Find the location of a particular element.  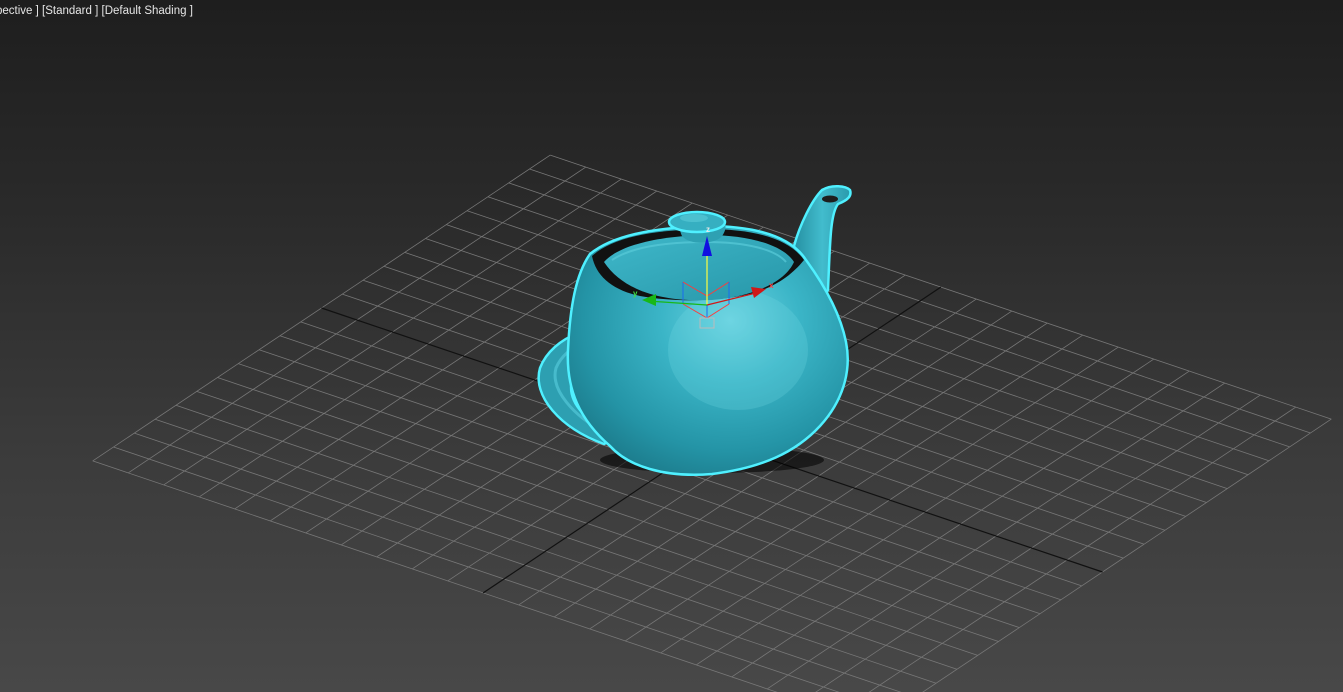

viewport-pov-menu: pective ] is located at coordinates (19, 11).